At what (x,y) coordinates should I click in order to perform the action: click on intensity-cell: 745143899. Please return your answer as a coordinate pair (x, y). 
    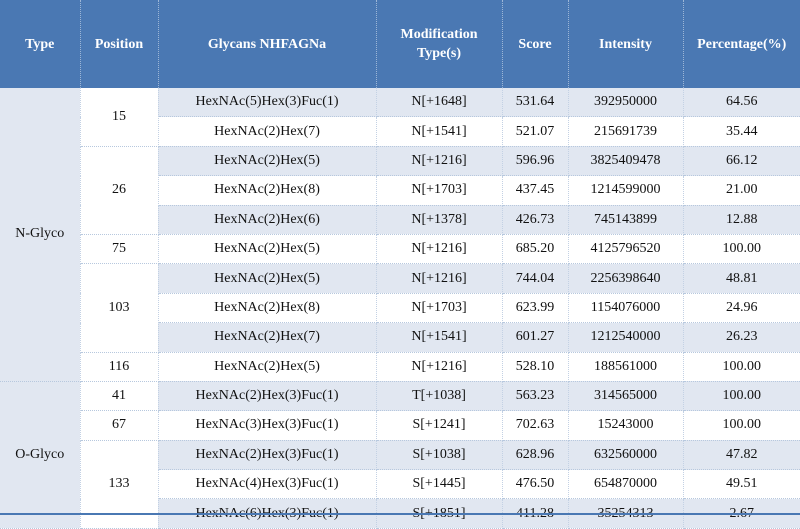
    Looking at the image, I should click on (626, 220).